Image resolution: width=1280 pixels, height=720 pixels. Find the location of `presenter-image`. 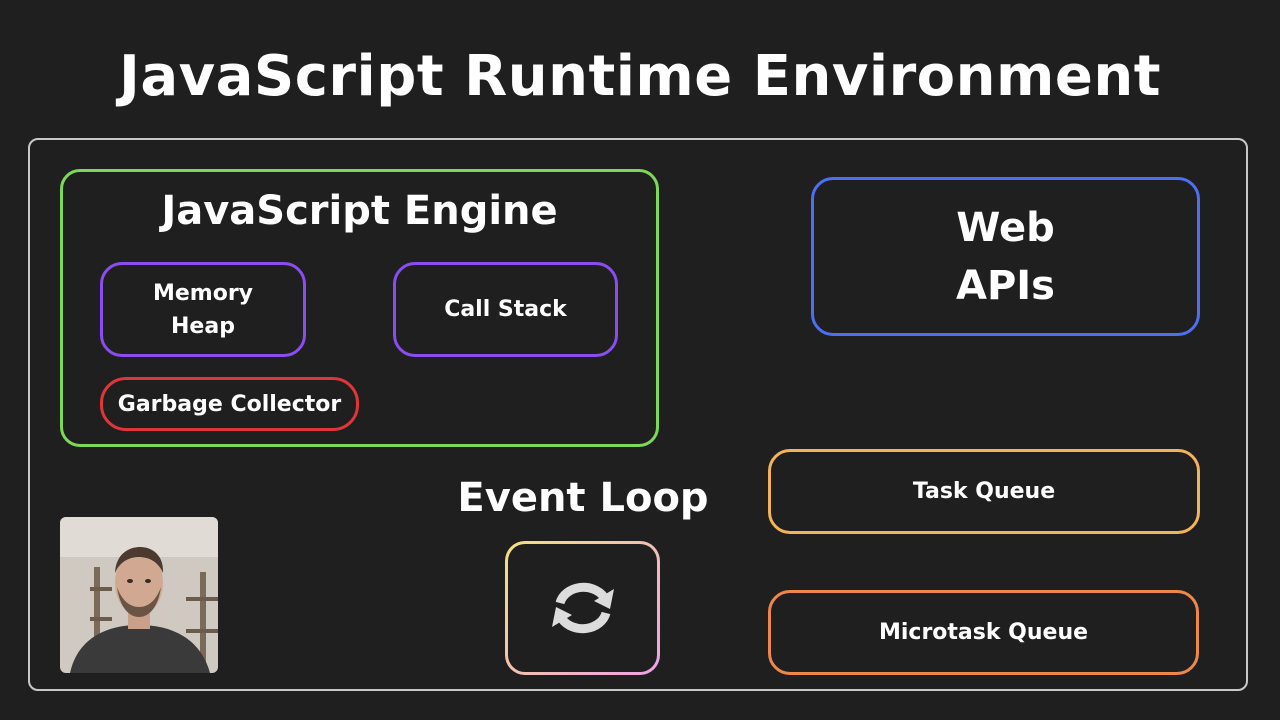

presenter-image is located at coordinates (139, 595).